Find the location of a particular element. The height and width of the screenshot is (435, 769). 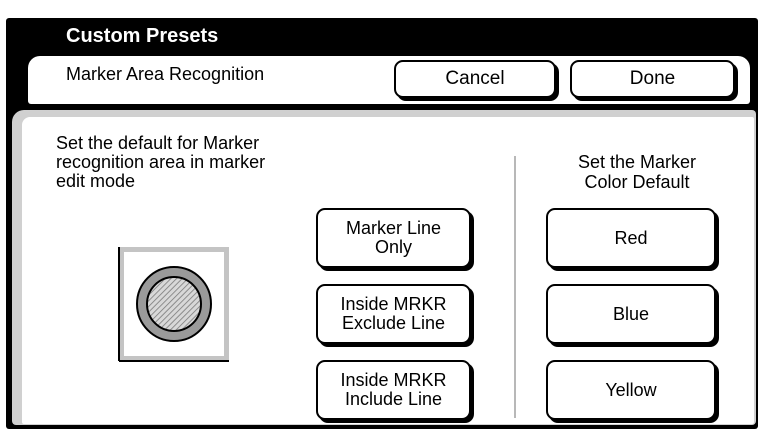

done-button: Done is located at coordinates (652, 79).